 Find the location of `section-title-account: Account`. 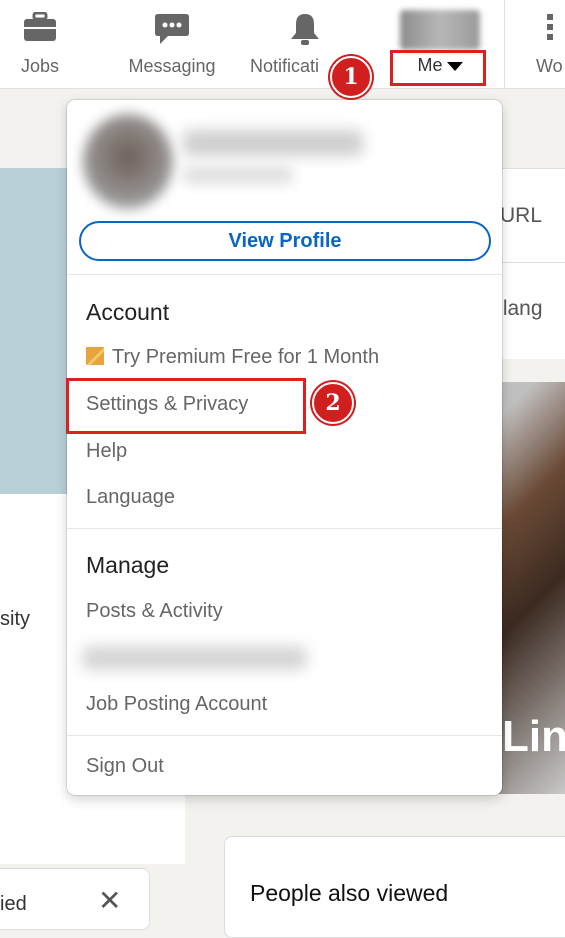

section-title-account: Account is located at coordinates (128, 312).